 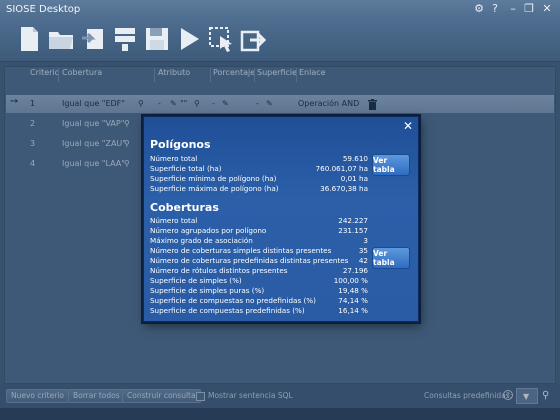 What do you see at coordinates (184, 207) in the screenshot?
I see `coberturas-heading: Coberturas` at bounding box center [184, 207].